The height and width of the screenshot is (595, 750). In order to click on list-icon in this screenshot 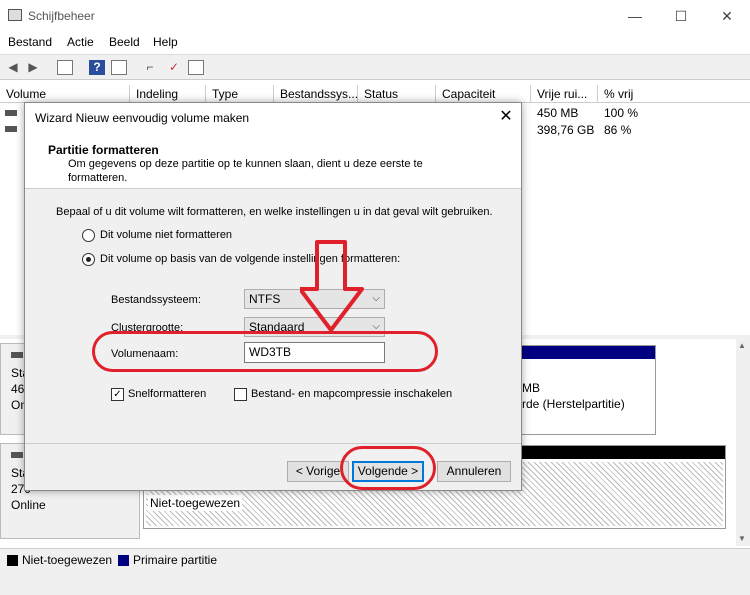, I will do `click(196, 67)`.